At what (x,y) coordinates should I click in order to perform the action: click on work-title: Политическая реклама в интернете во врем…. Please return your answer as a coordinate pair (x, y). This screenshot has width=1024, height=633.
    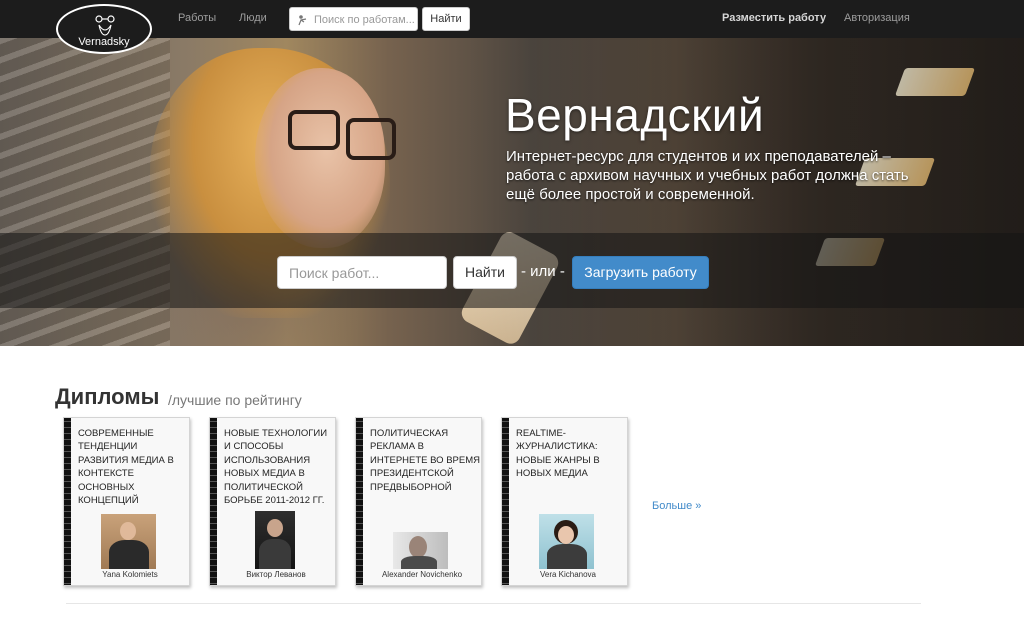
    Looking at the image, I should click on (425, 460).